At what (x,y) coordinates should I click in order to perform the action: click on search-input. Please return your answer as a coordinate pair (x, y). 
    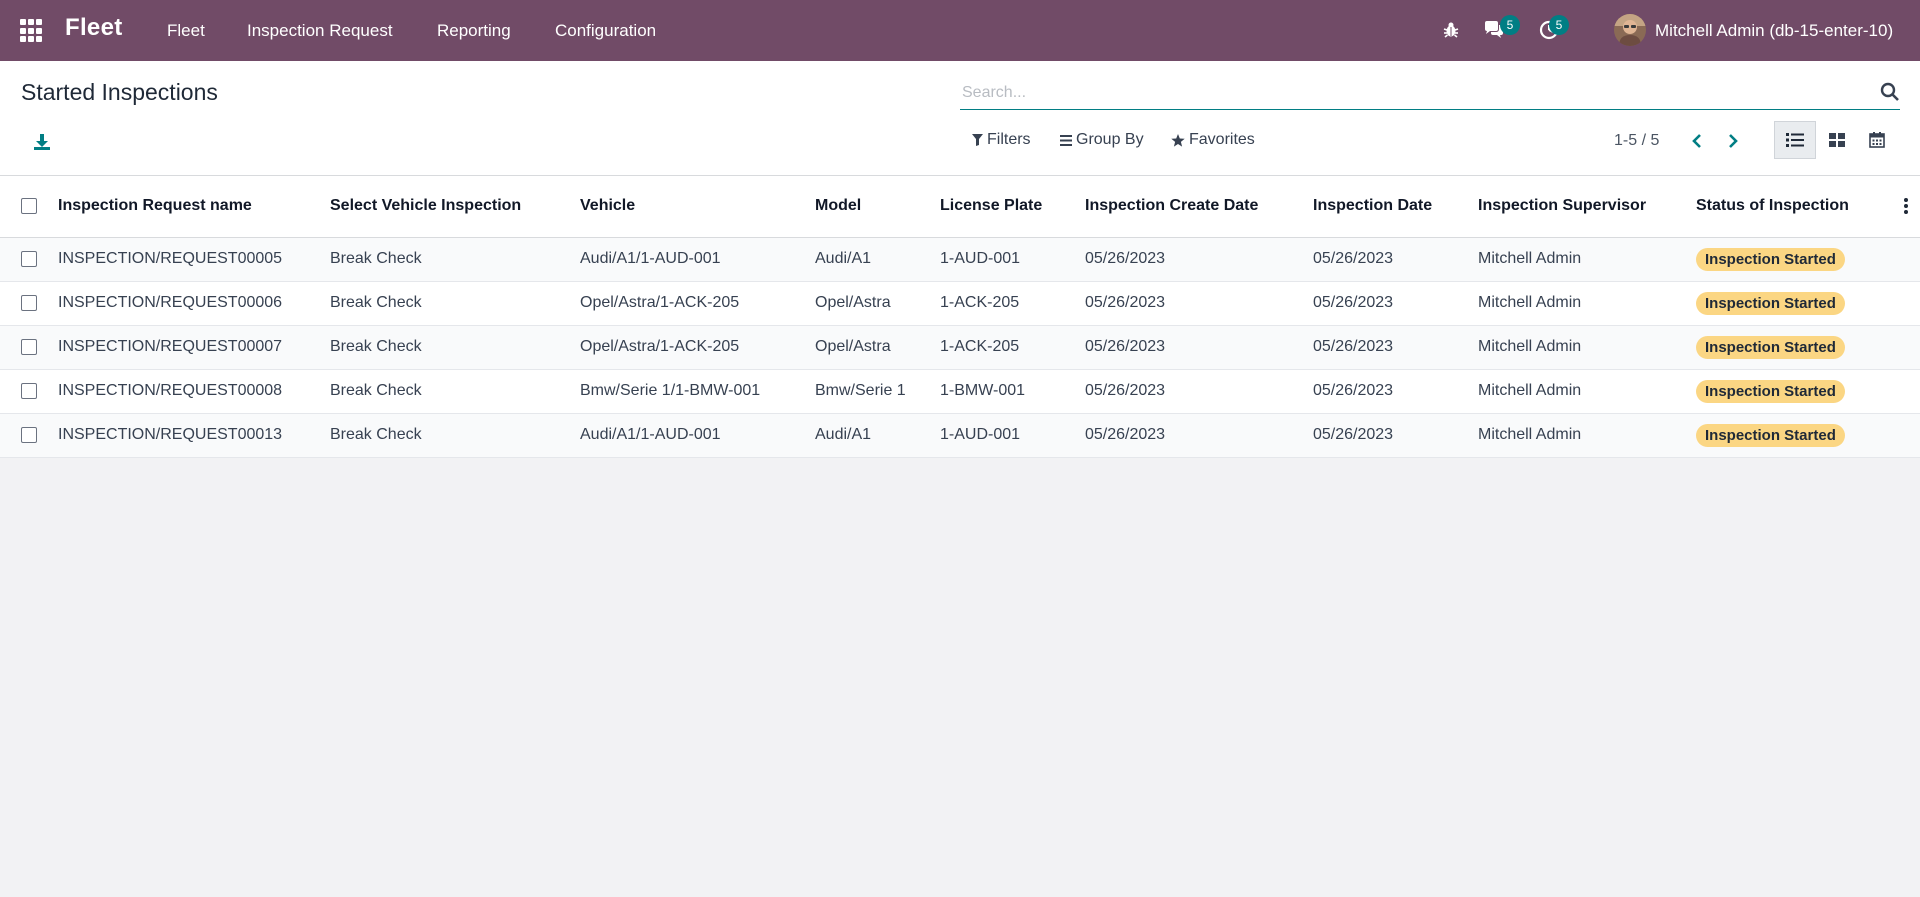
    Looking at the image, I should click on (1402, 93).